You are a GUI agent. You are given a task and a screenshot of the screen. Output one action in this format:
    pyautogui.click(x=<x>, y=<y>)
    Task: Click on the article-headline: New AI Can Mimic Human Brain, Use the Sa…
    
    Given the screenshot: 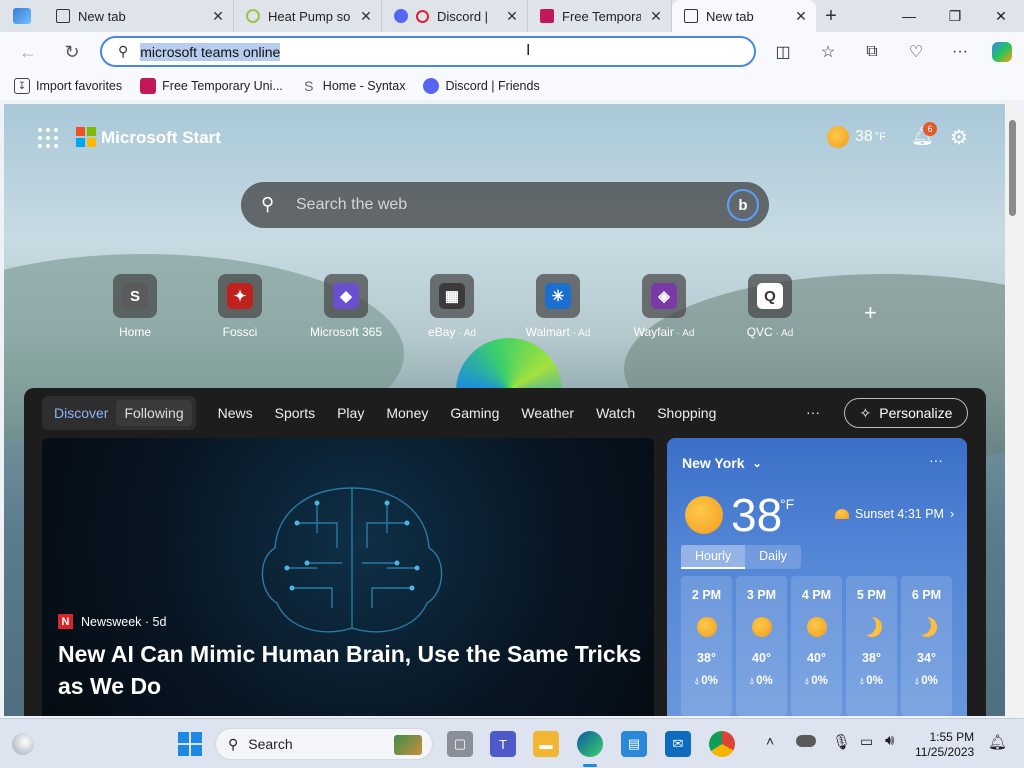 What is the action you would take?
    pyautogui.click(x=353, y=670)
    